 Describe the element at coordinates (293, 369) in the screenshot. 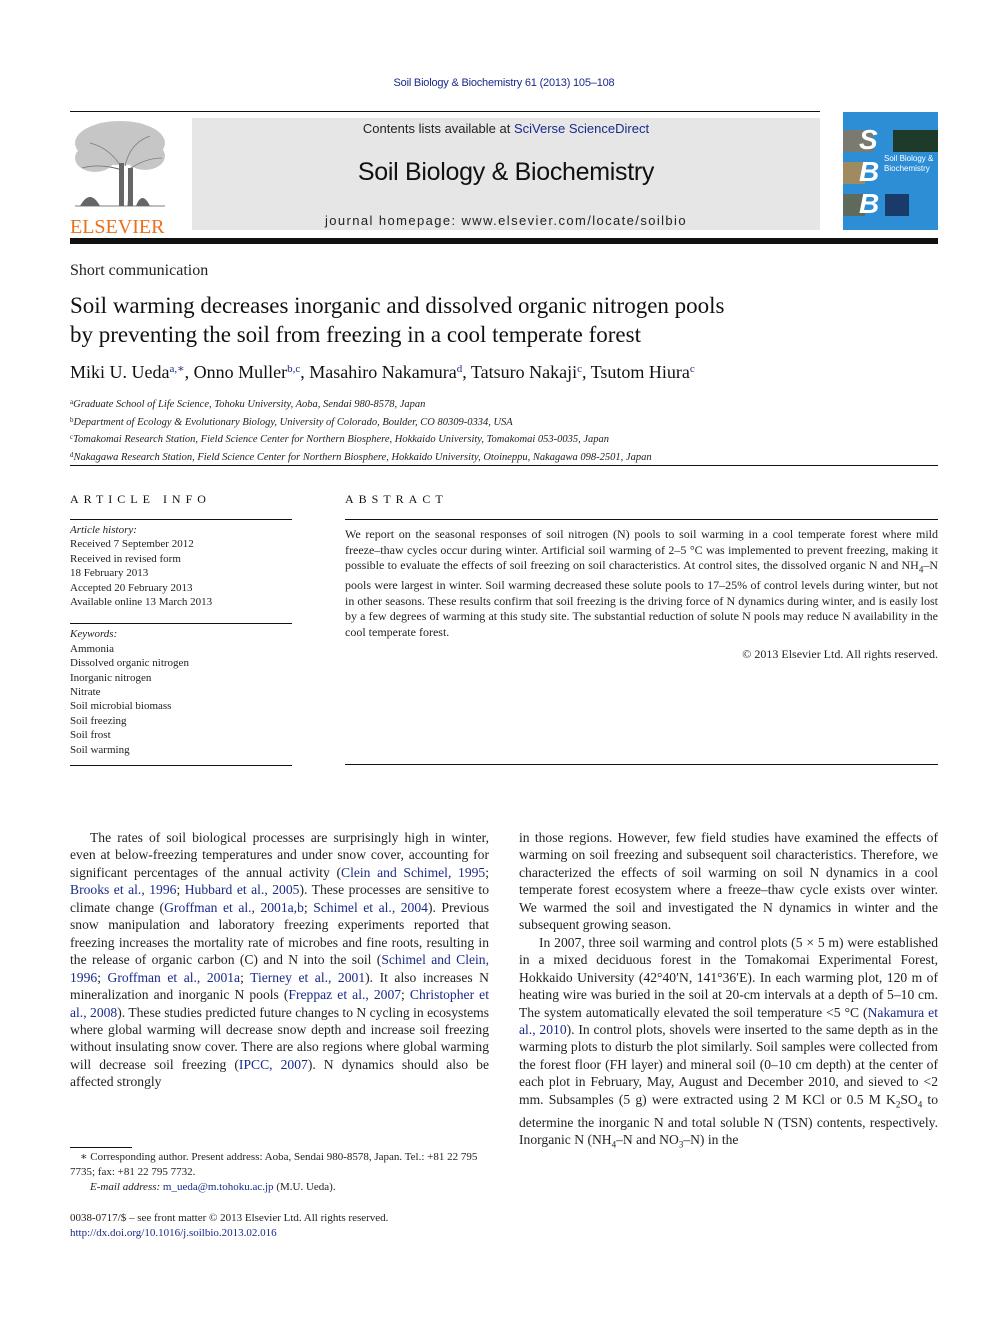

I see `author-affiliation-marker: b,c` at that location.